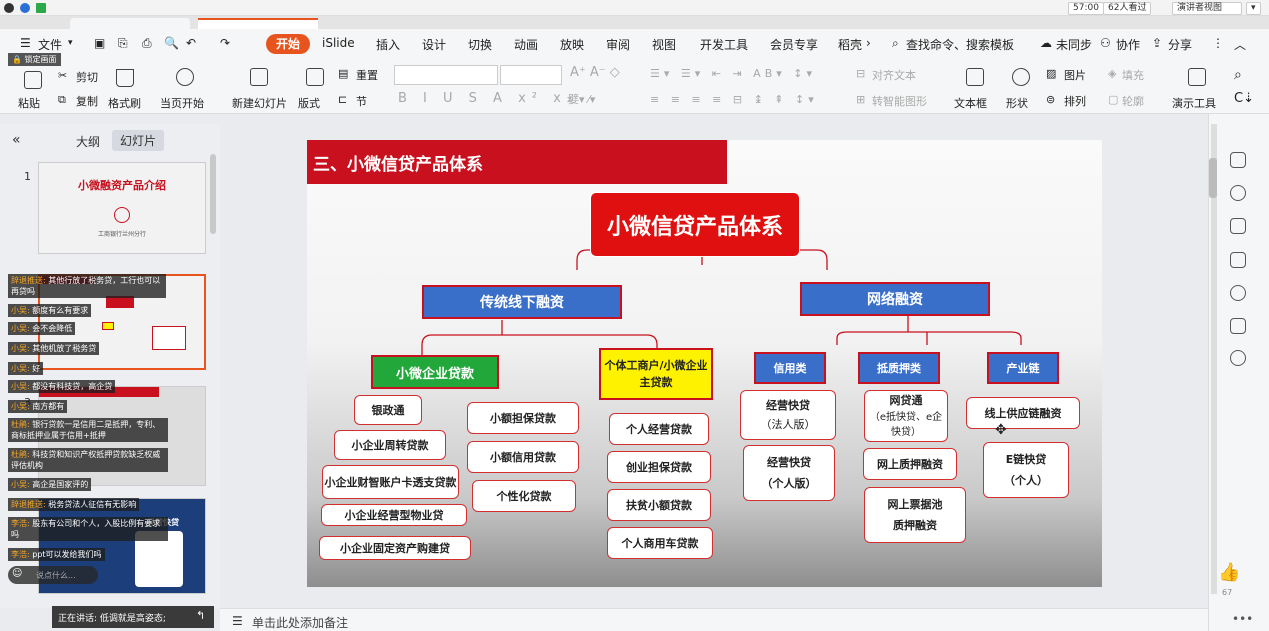 The image size is (1269, 631). What do you see at coordinates (182, 103) in the screenshot?
I see `play-from-current-button: 当页开始` at bounding box center [182, 103].